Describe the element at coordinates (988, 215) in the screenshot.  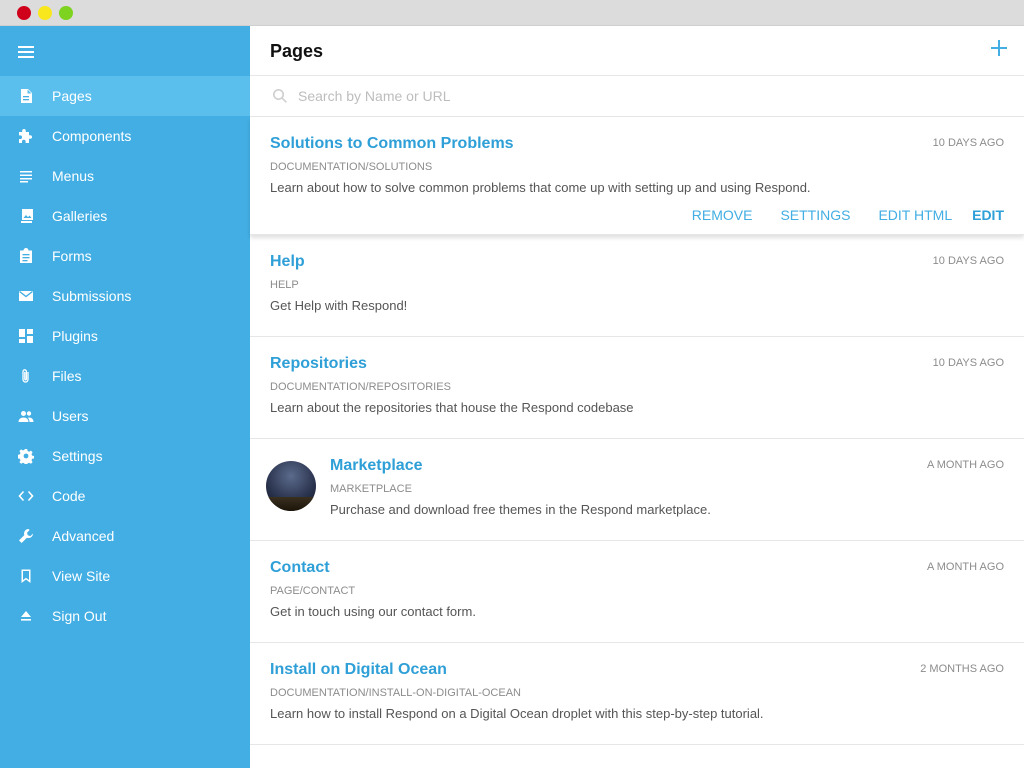
I see `edit-button: EDIT` at that location.